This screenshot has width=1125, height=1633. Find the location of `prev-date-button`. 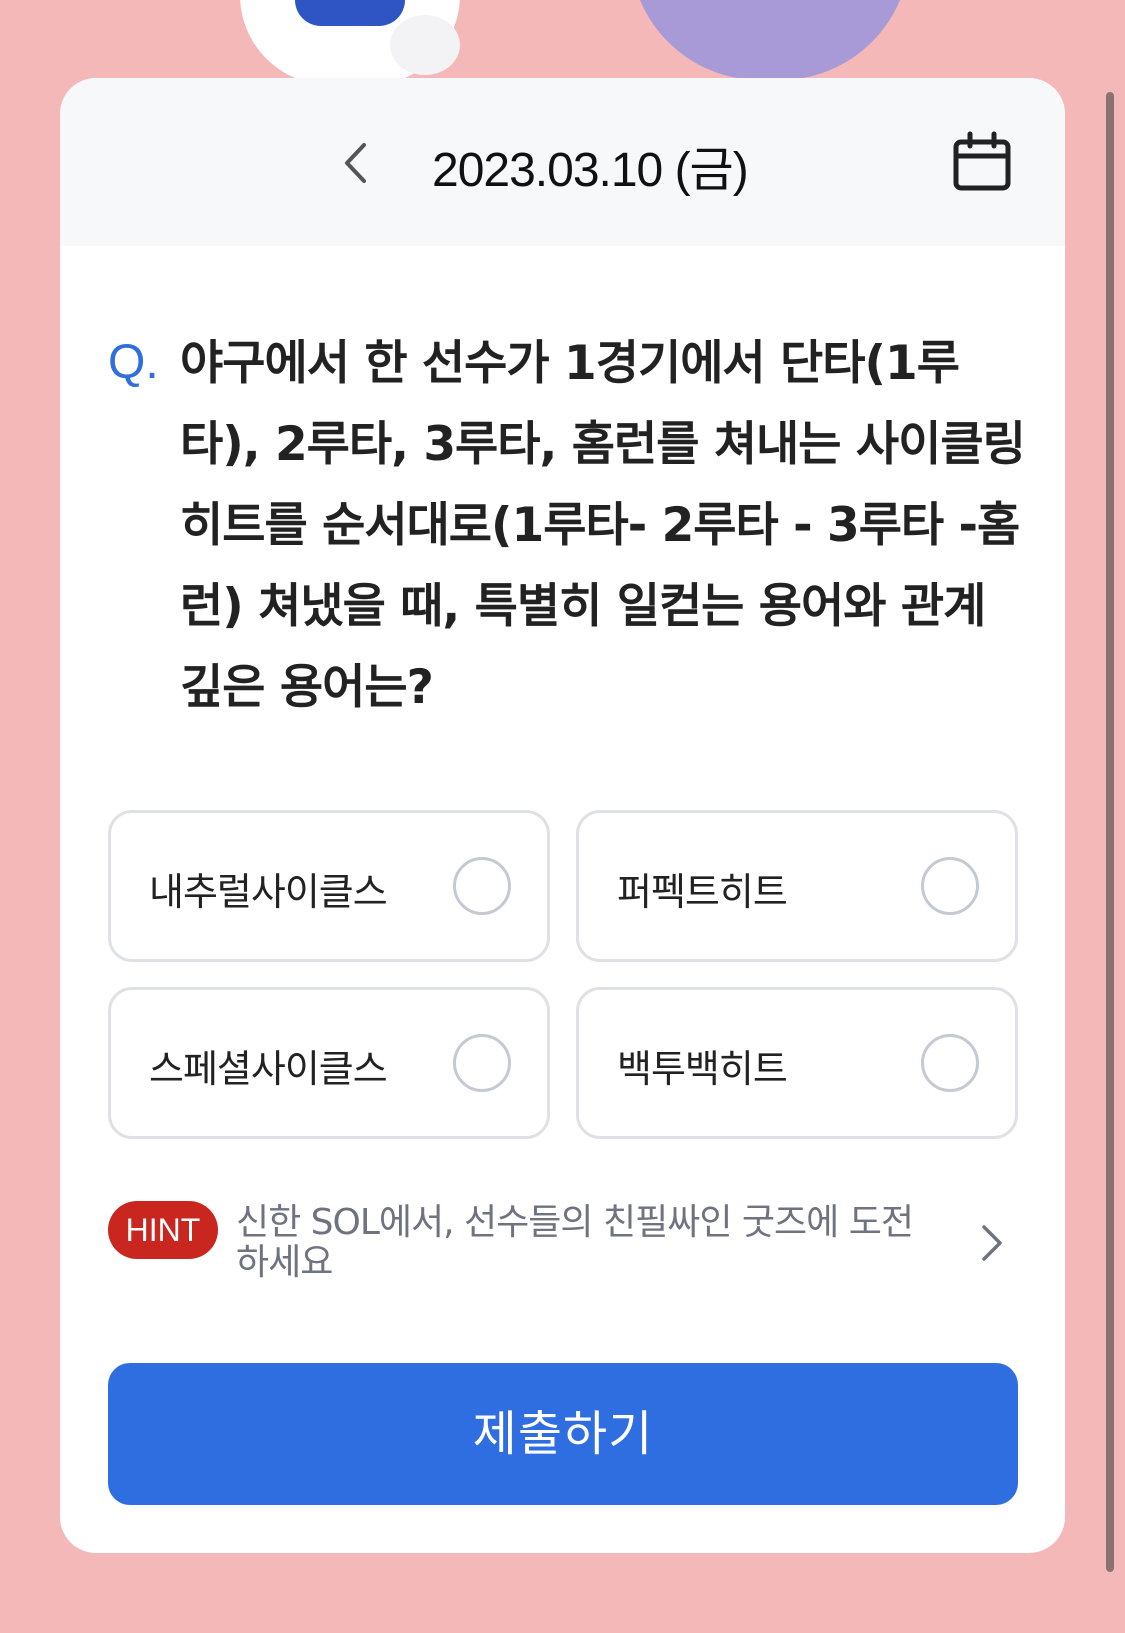

prev-date-button is located at coordinates (355, 163).